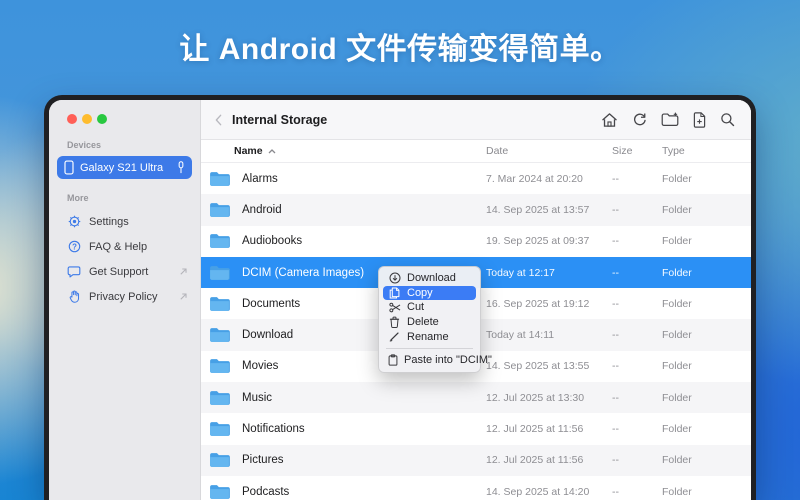  I want to click on menu-item-label: Rename, so click(428, 336).